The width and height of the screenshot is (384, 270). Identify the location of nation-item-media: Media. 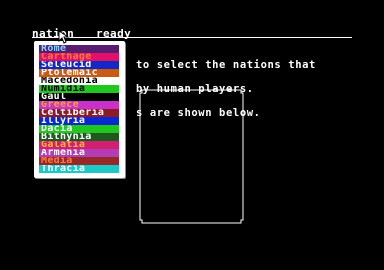
(79, 161).